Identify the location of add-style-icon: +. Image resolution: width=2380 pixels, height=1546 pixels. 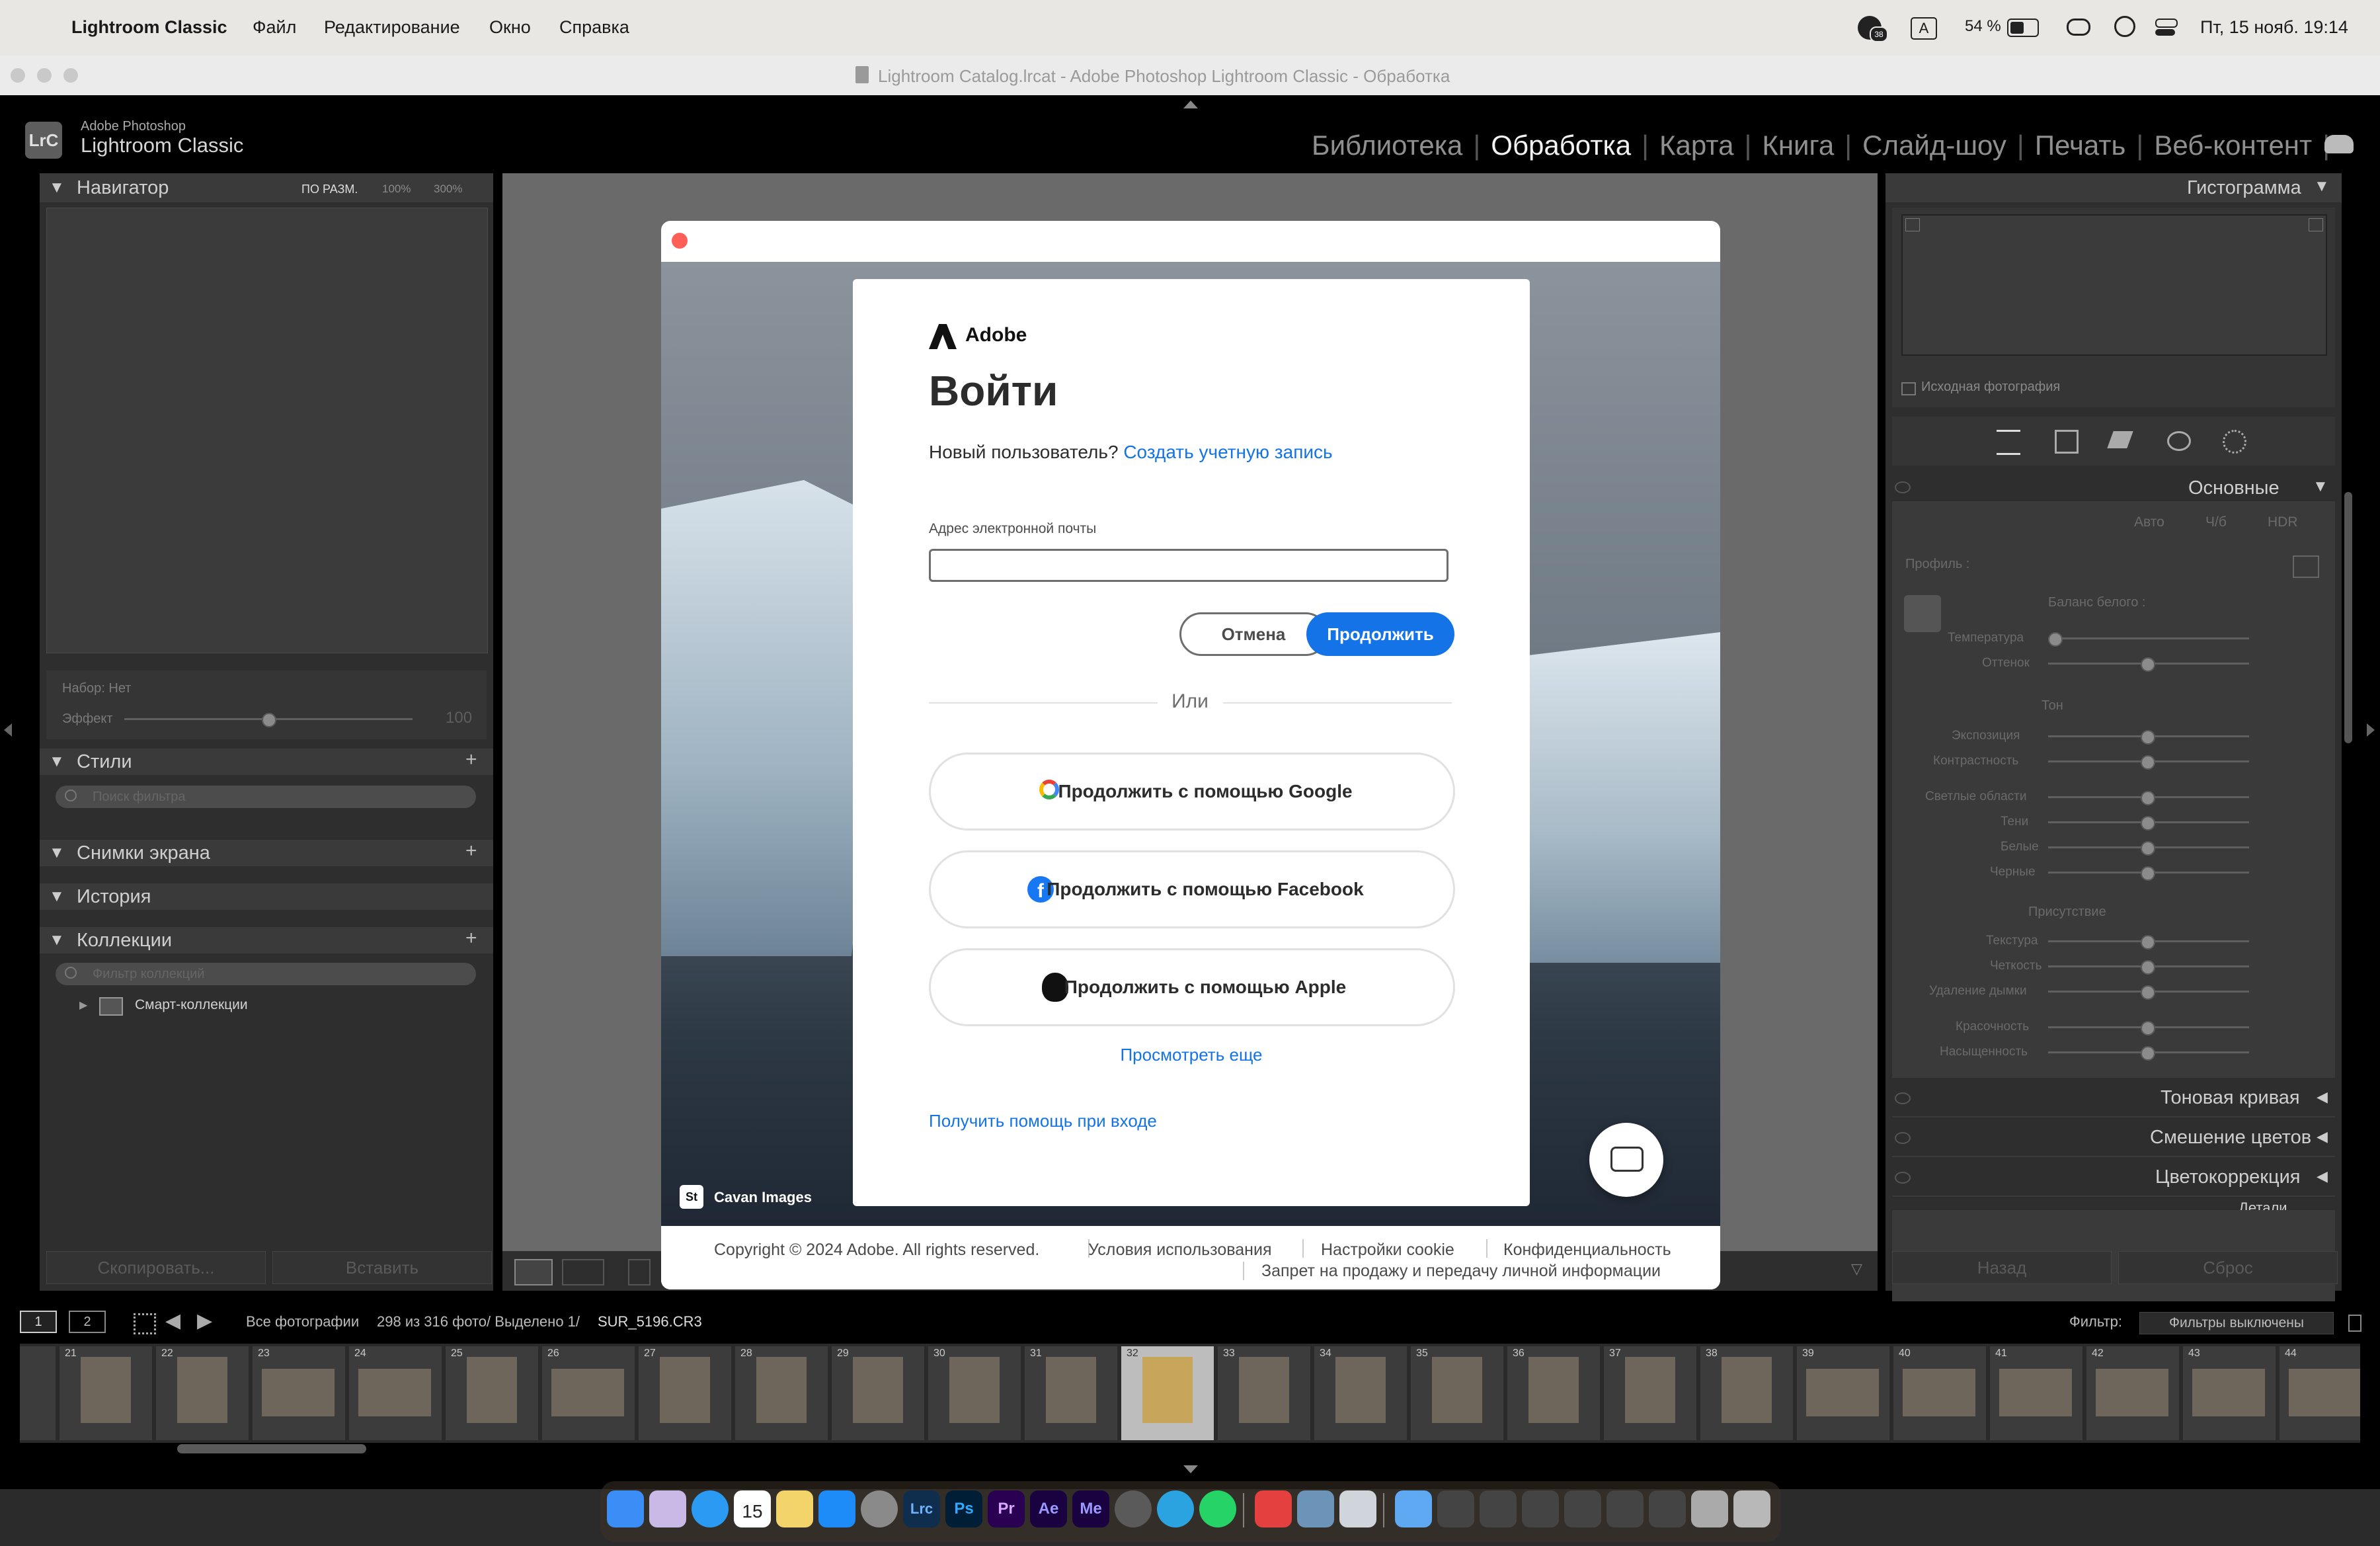
(471, 760).